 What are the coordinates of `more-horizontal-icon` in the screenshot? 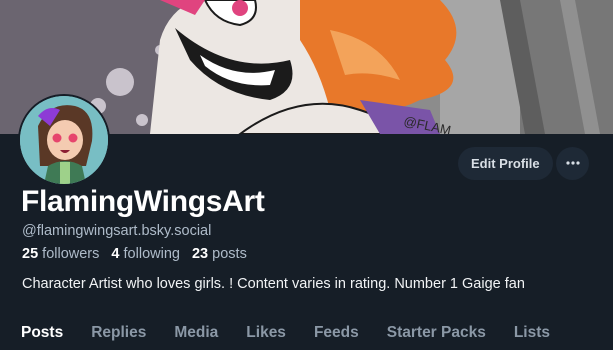 It's located at (572, 163).